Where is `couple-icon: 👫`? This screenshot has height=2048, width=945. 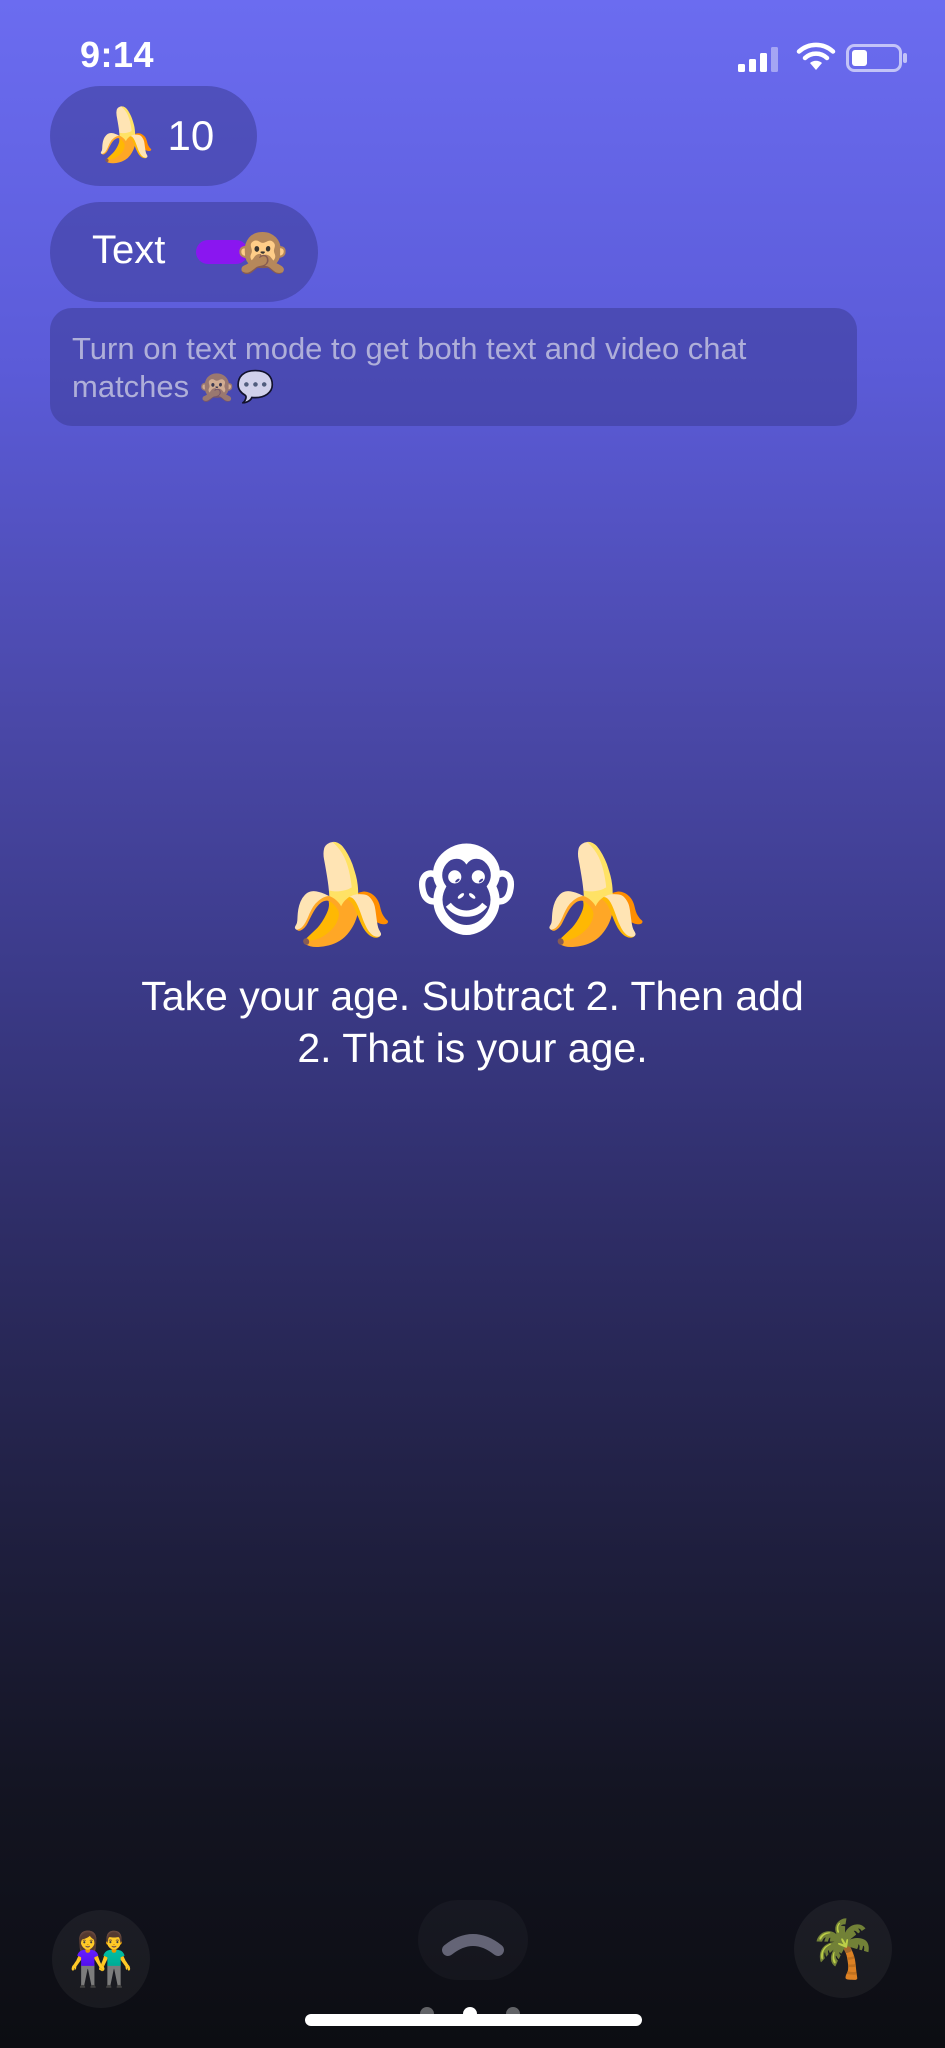 couple-icon: 👫 is located at coordinates (101, 1959).